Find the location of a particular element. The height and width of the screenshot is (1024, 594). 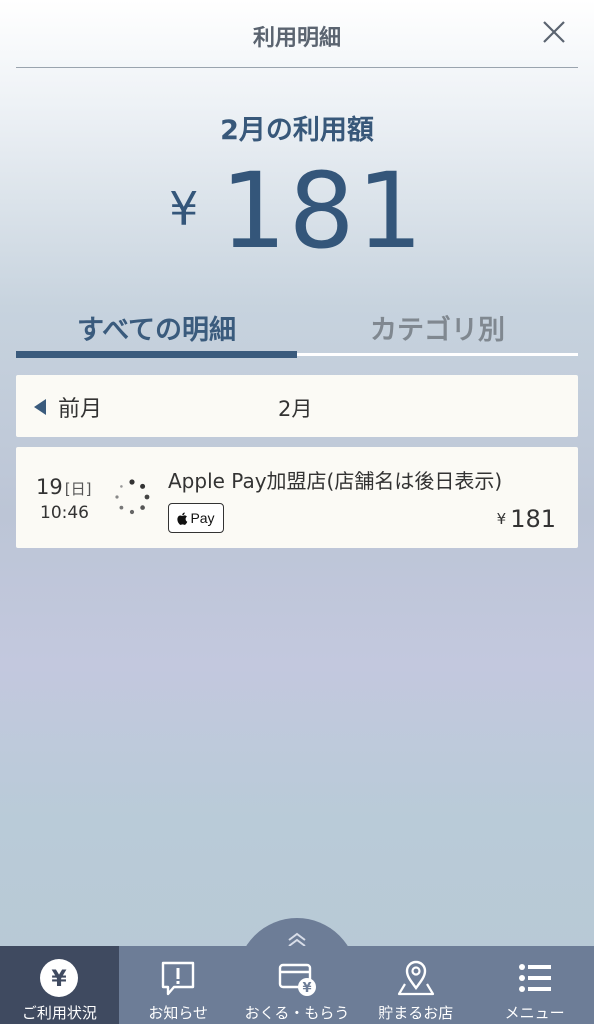

transaction-weekday: [日] is located at coordinates (78, 489).